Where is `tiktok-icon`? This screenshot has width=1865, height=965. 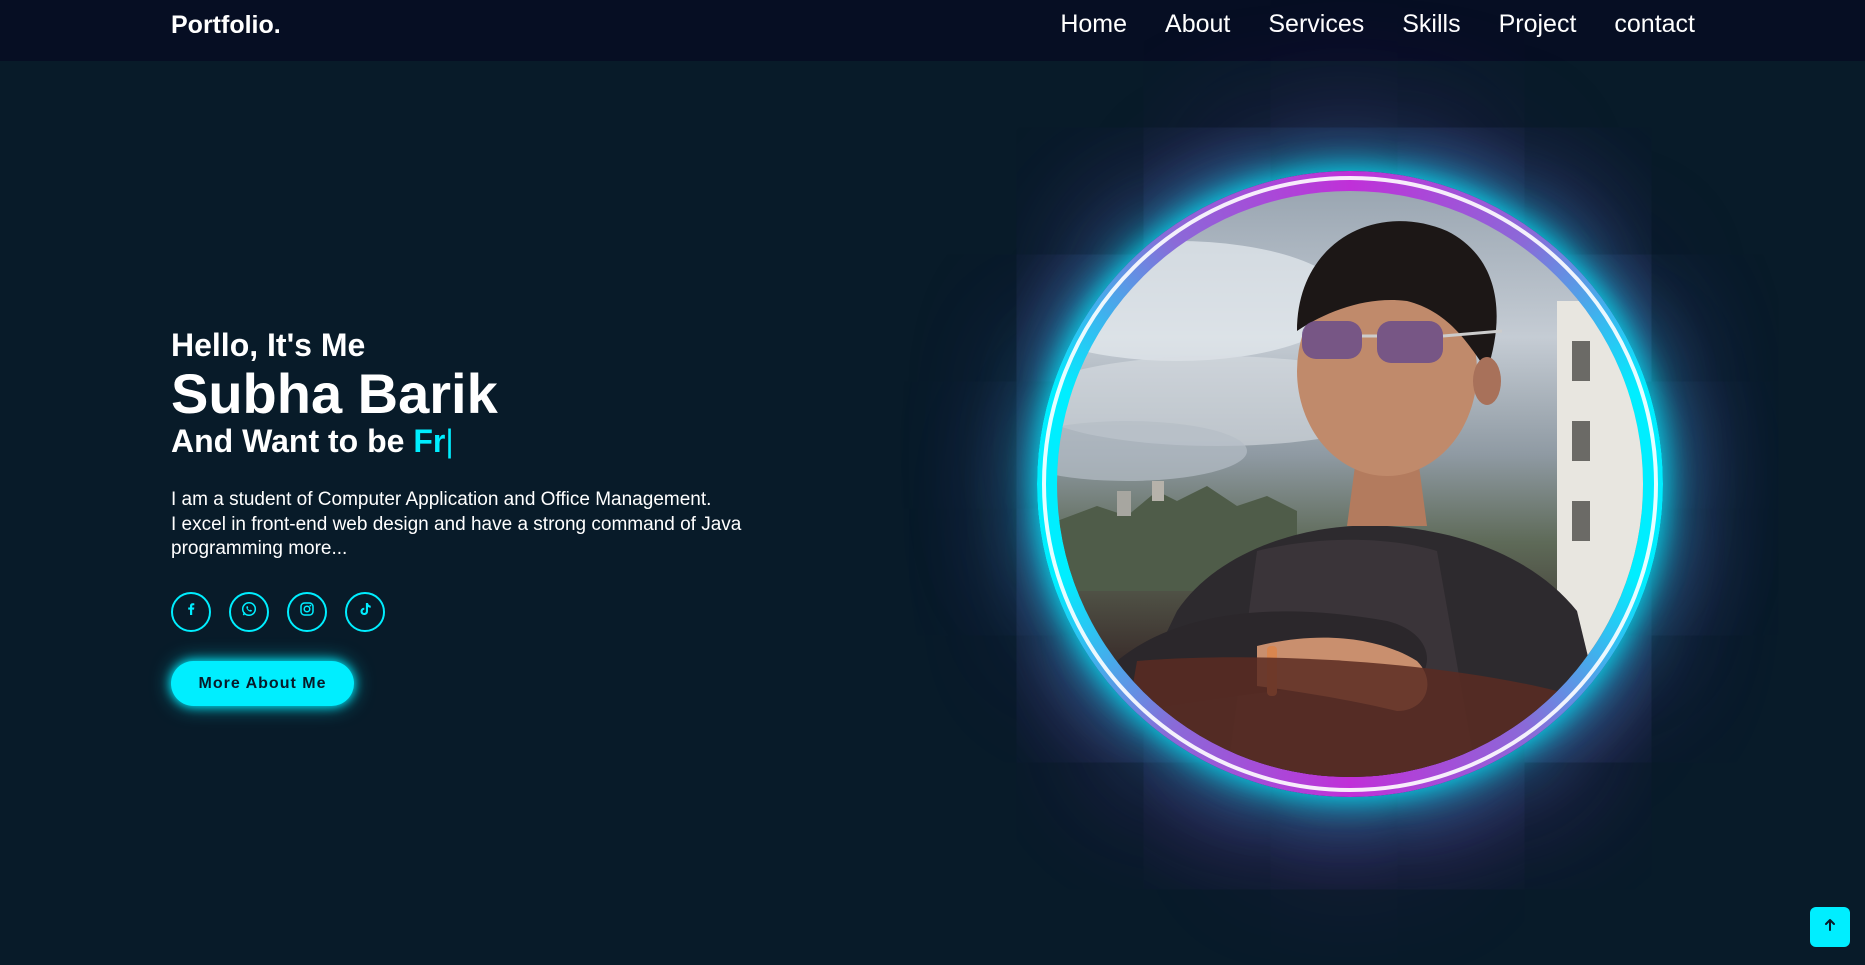
tiktok-icon is located at coordinates (365, 611).